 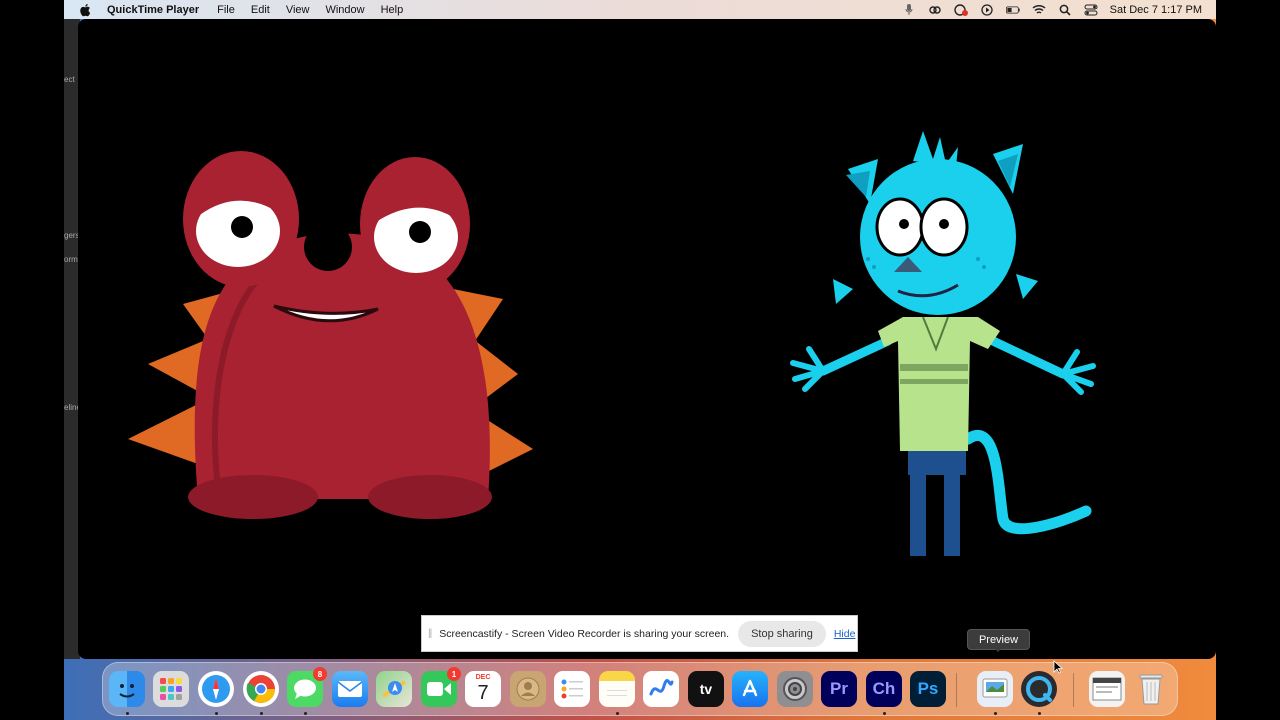 I want to click on menu-file: File, so click(x=226, y=10).